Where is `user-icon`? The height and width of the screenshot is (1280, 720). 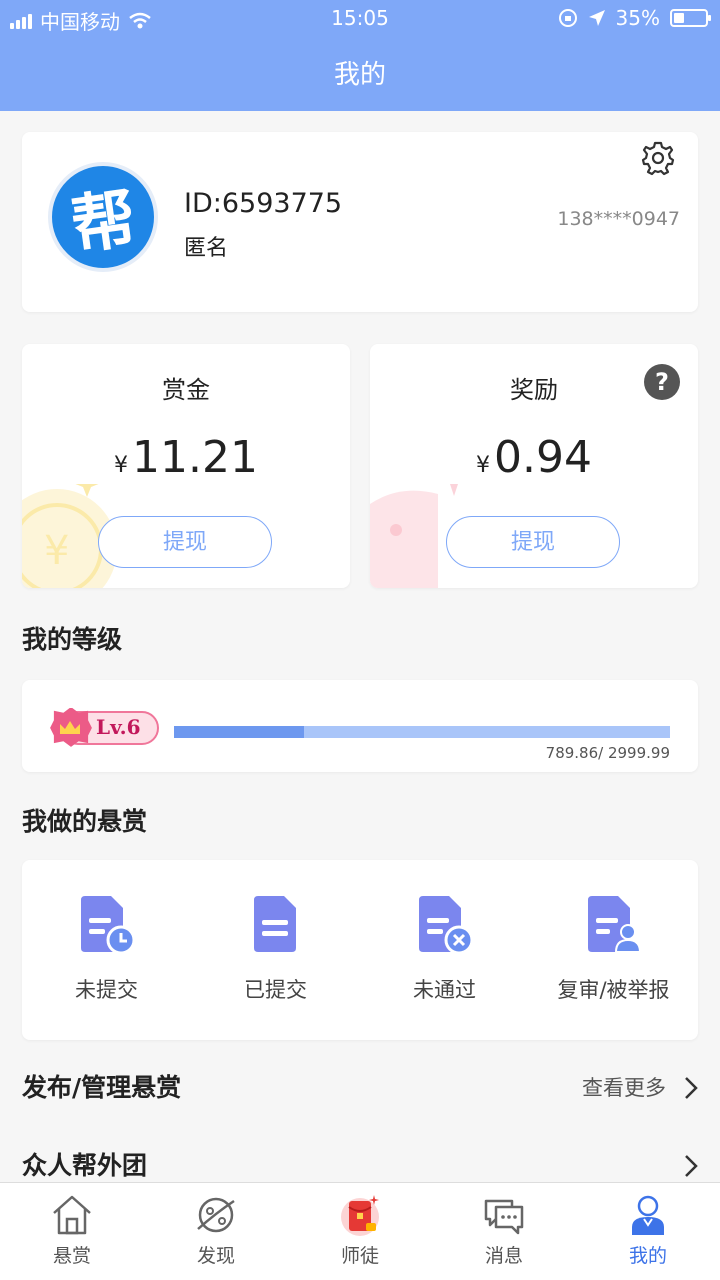
user-icon is located at coordinates (648, 1215).